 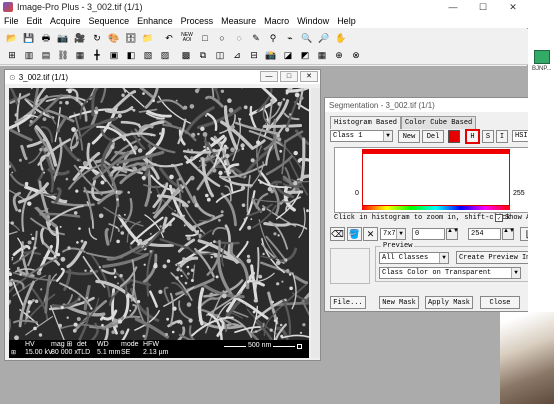 What do you see at coordinates (80, 56) in the screenshot?
I see `filter-icon: ▦` at bounding box center [80, 56].